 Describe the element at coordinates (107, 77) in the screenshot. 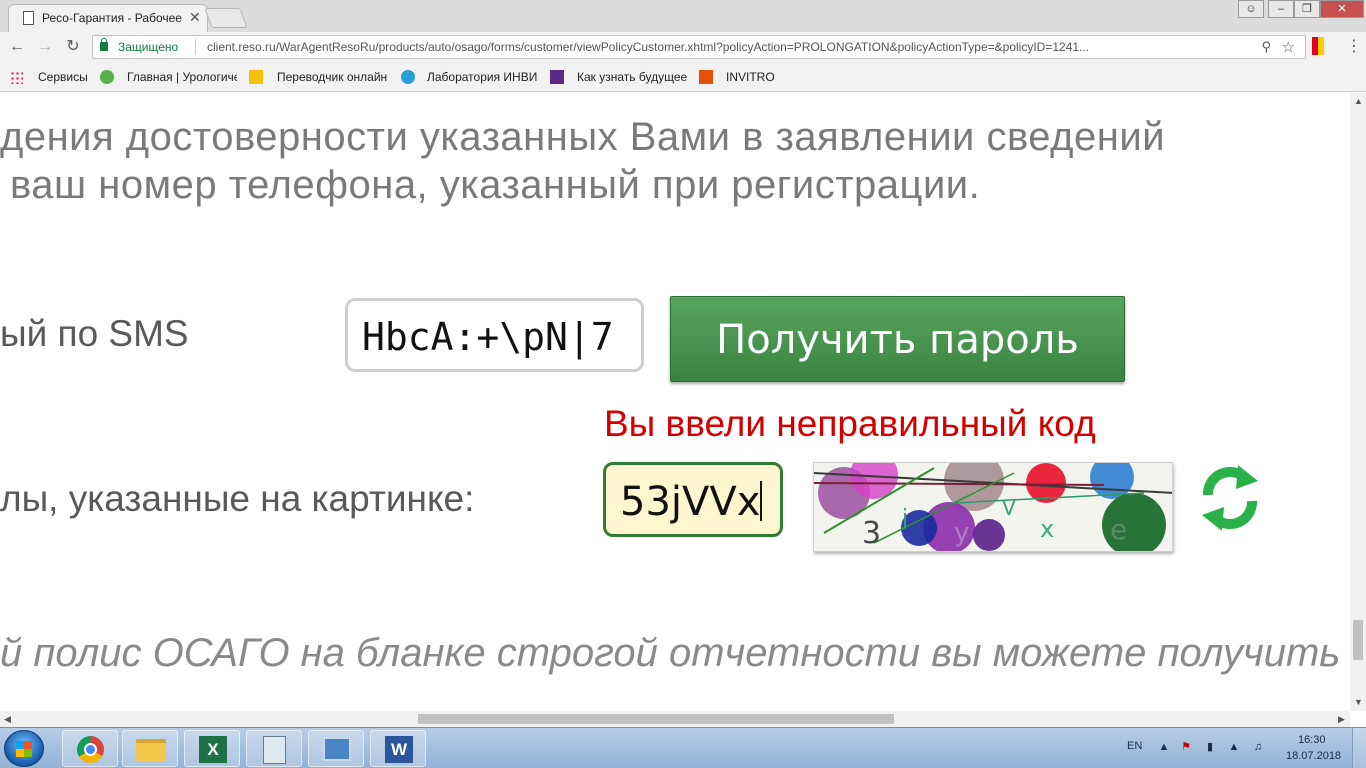

I see `urology-icon` at that location.